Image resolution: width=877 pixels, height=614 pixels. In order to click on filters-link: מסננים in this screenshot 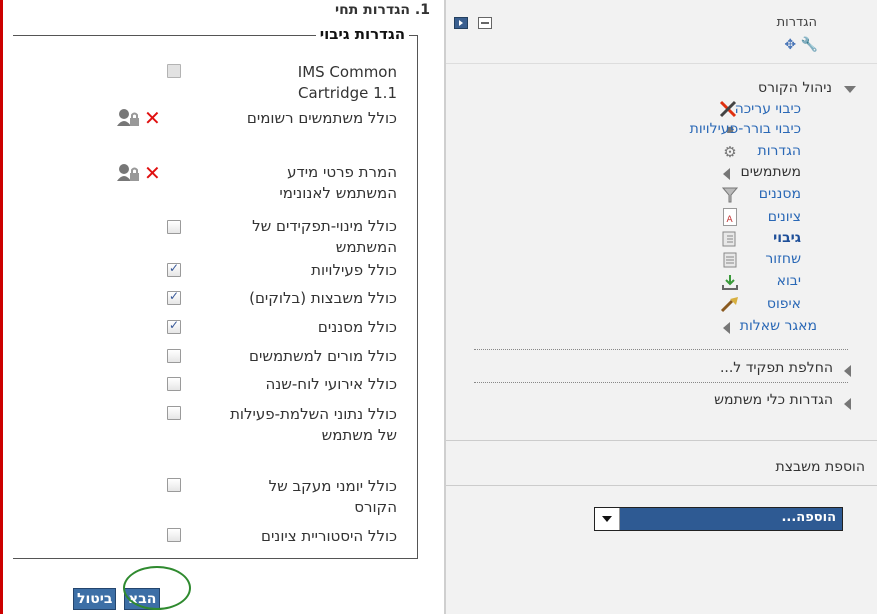, I will do `click(780, 194)`.